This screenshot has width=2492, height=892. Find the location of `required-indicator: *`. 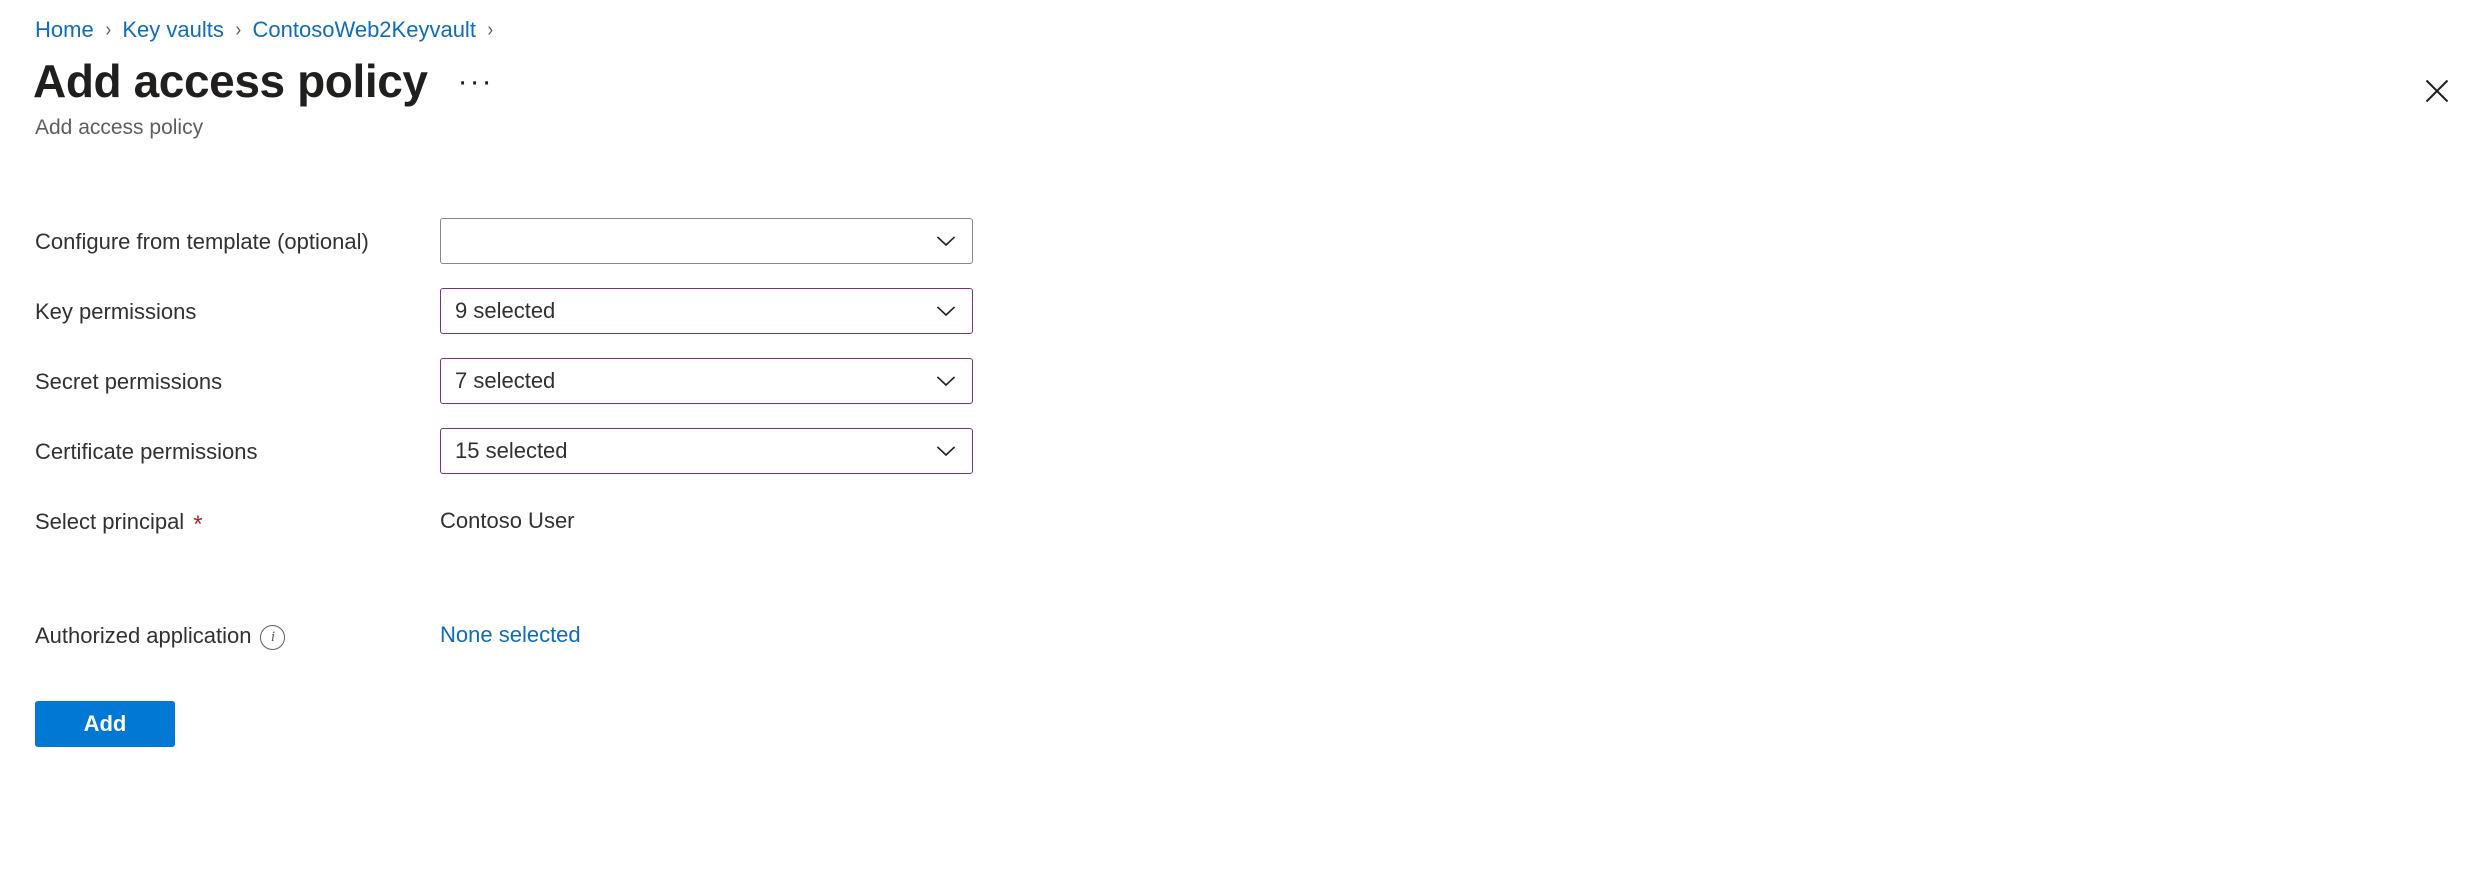

required-indicator: * is located at coordinates (198, 524).